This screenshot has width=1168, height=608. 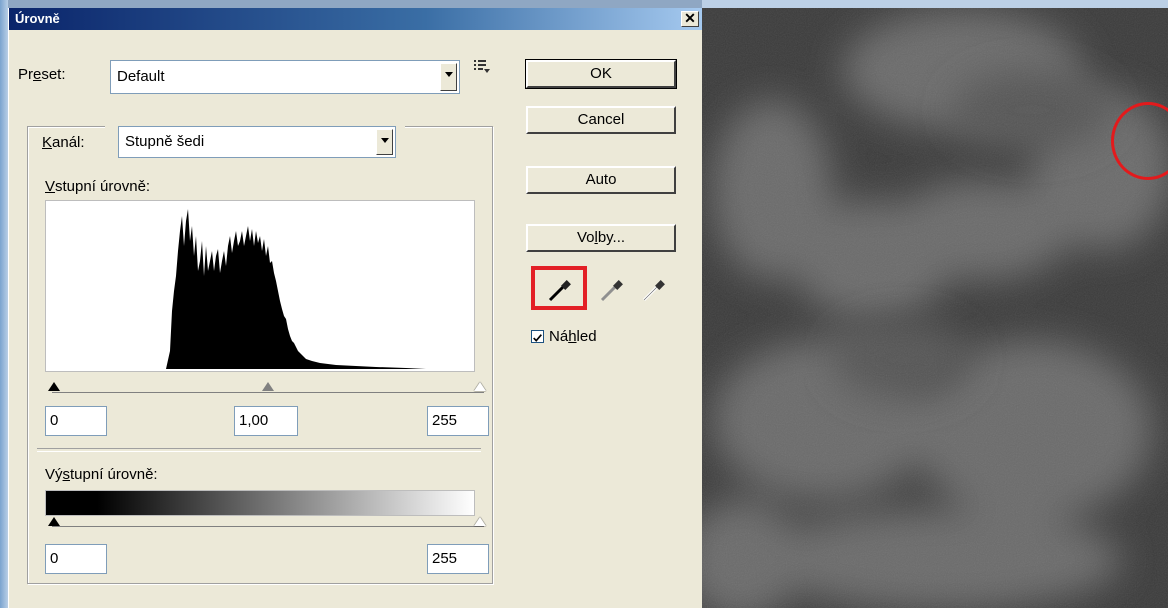 I want to click on preset-menu-icon, so click(x=481, y=66).